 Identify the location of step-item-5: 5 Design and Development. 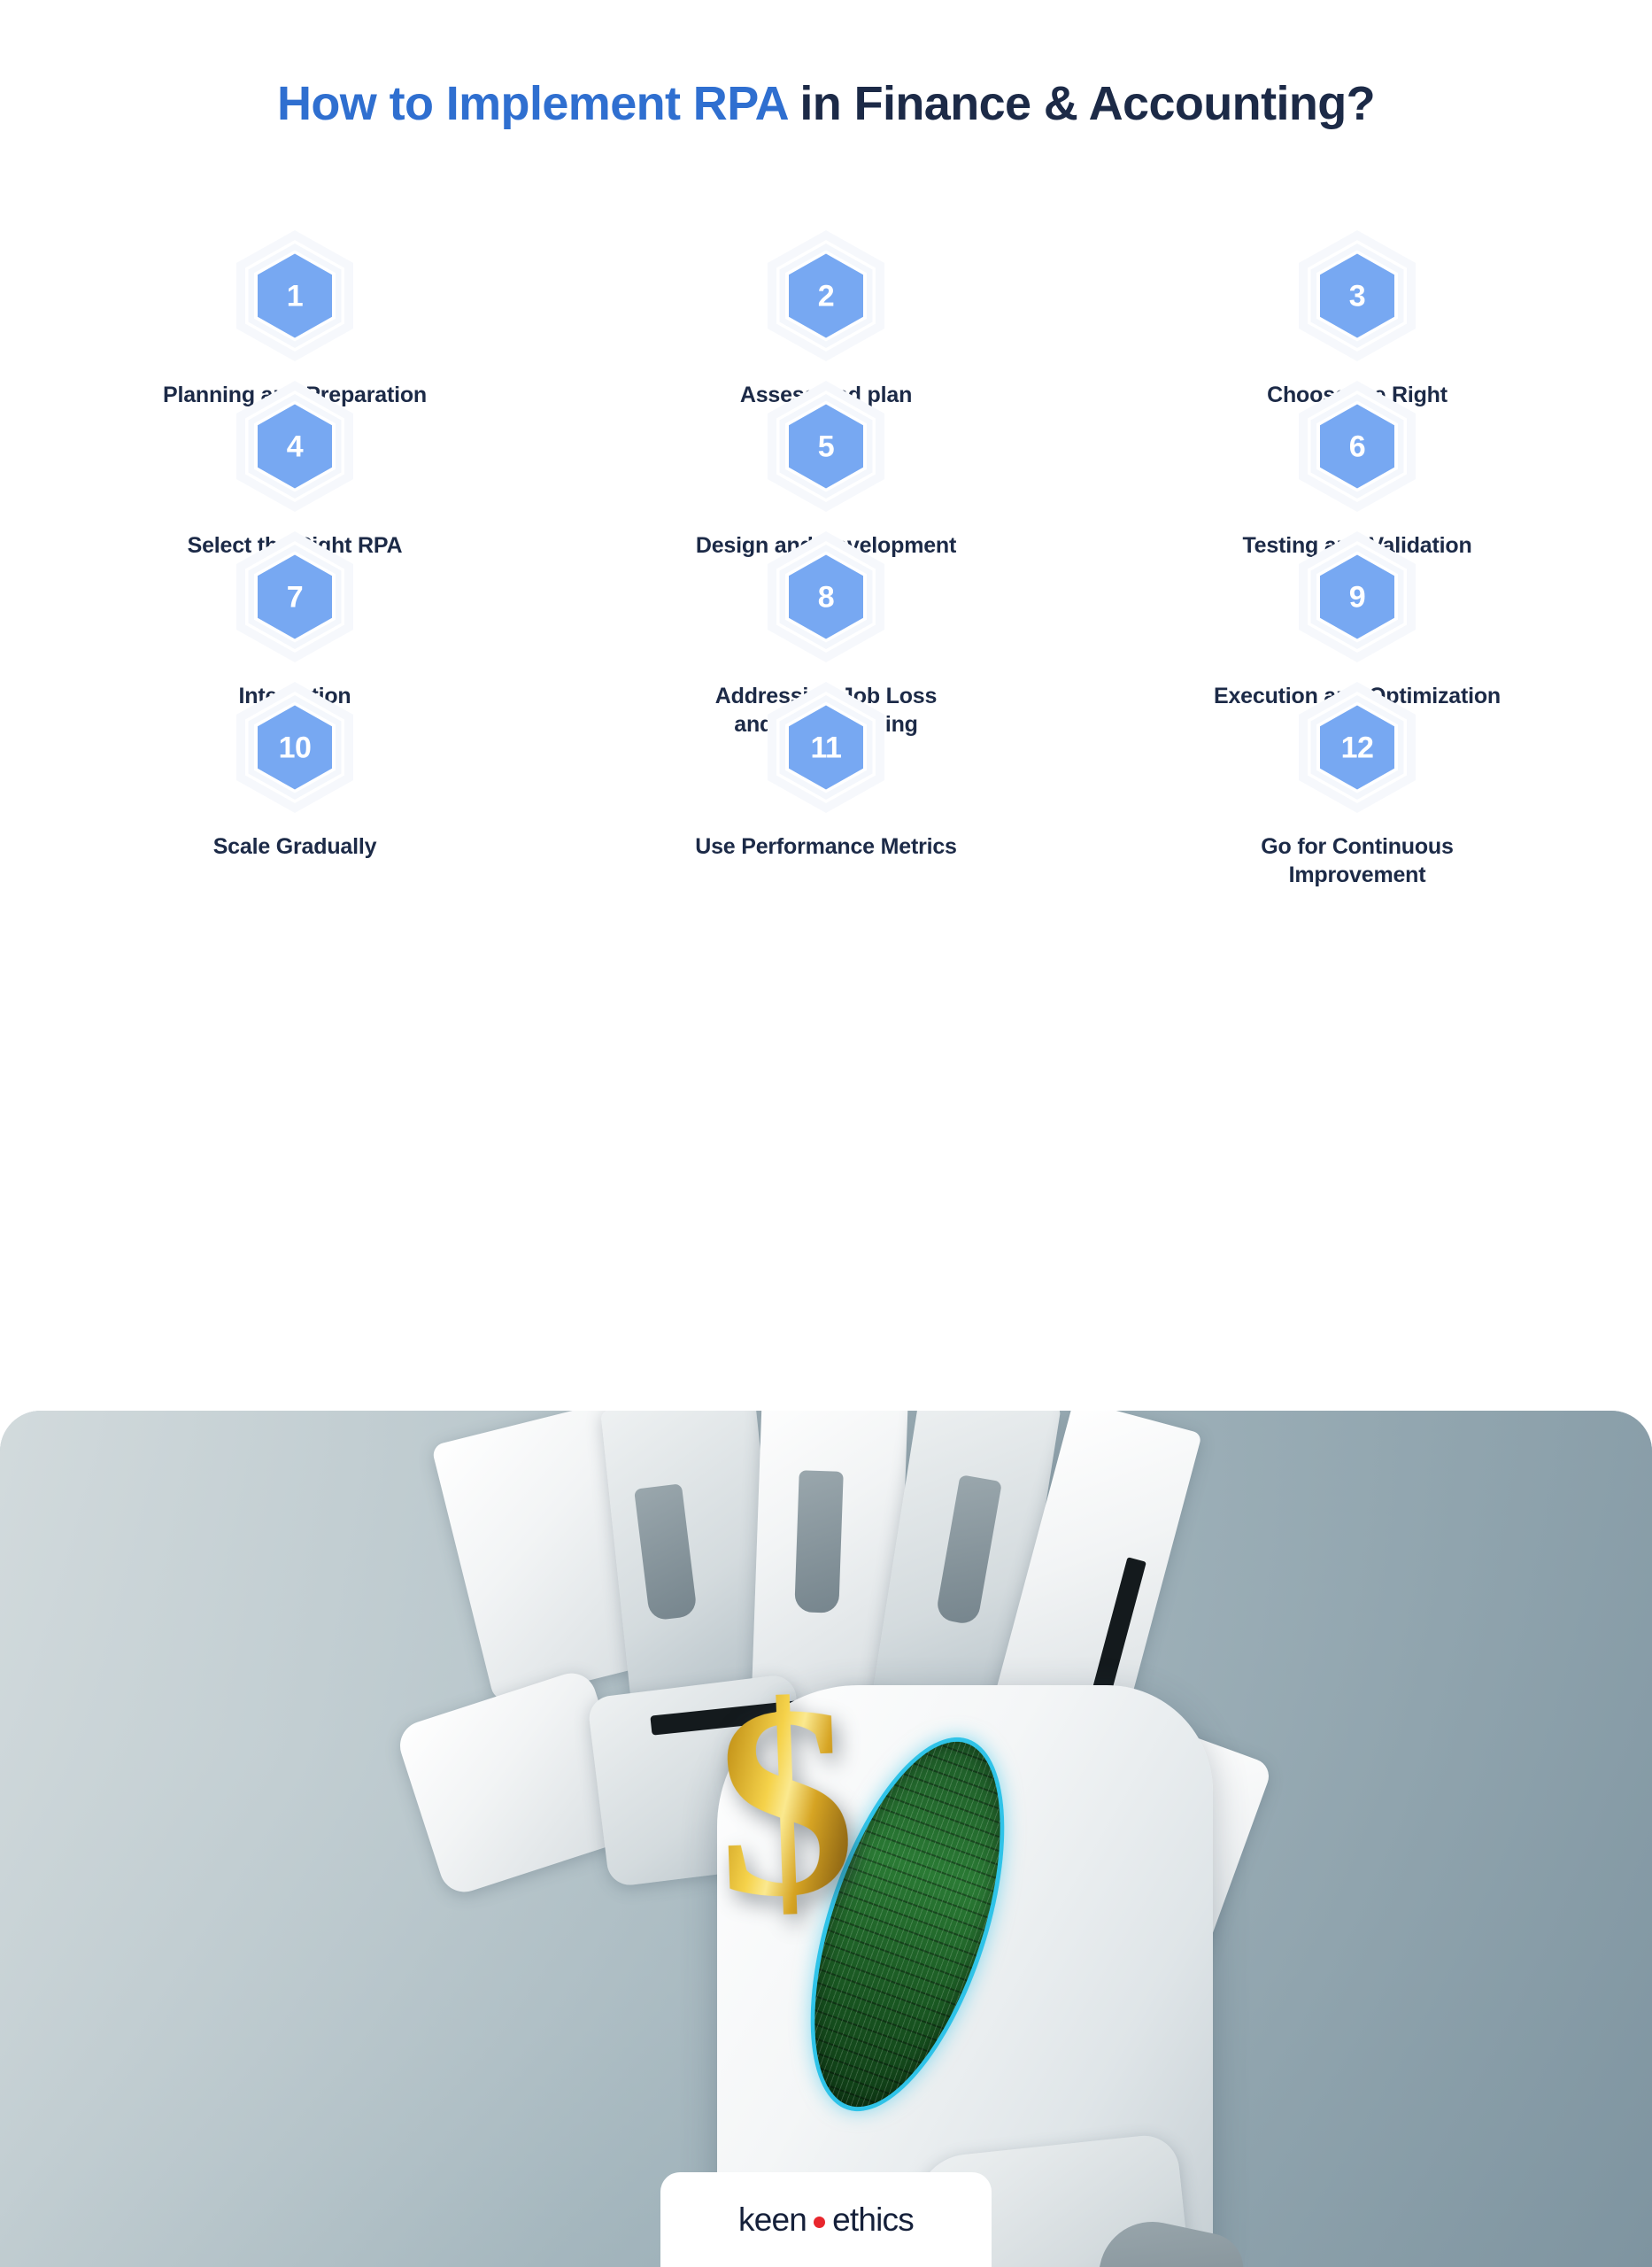
(826, 466).